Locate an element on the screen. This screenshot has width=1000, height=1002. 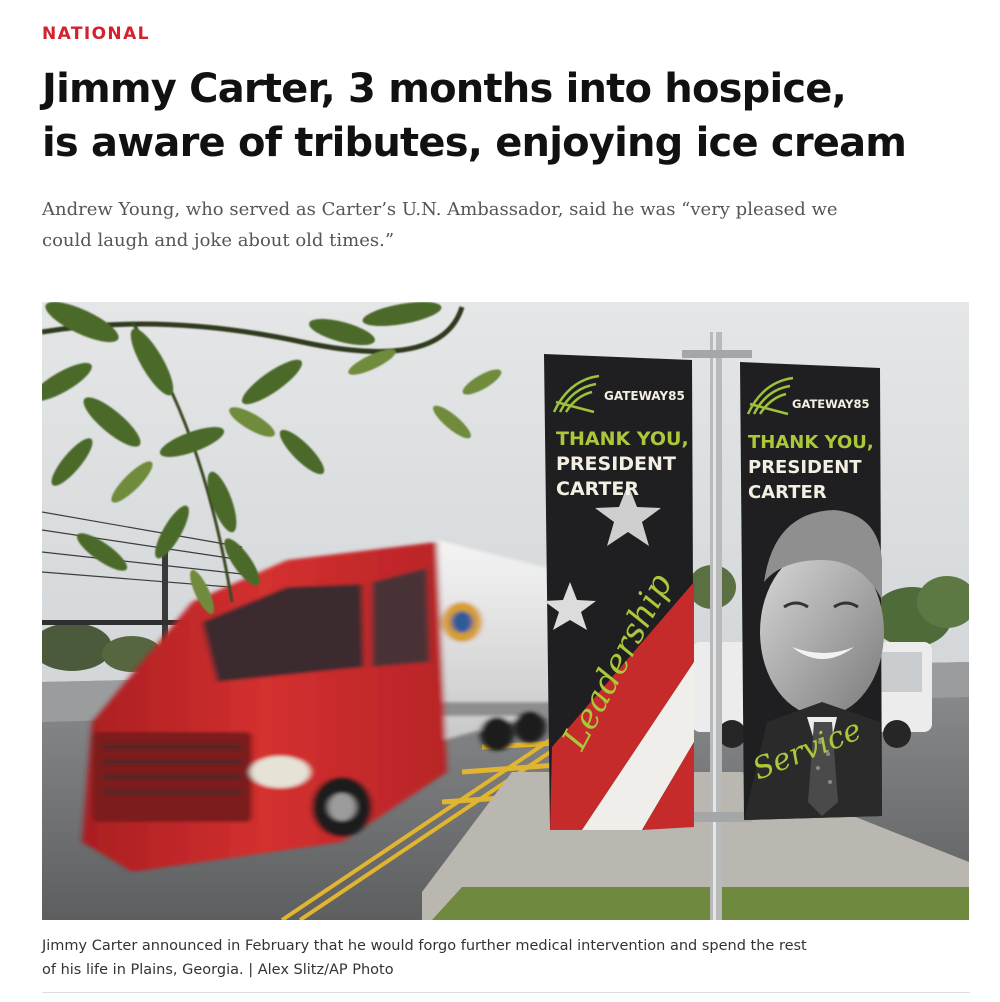
banner-left-line-3: CARTER is located at coordinates (597, 489).